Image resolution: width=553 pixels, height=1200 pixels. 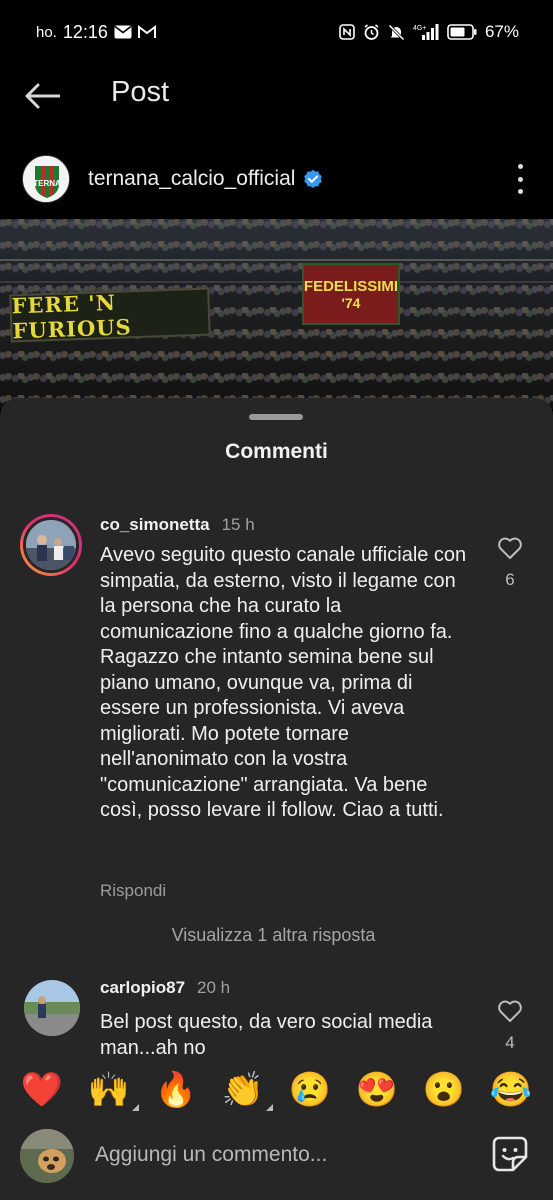 What do you see at coordinates (510, 579) in the screenshot?
I see `like-count: 6` at bounding box center [510, 579].